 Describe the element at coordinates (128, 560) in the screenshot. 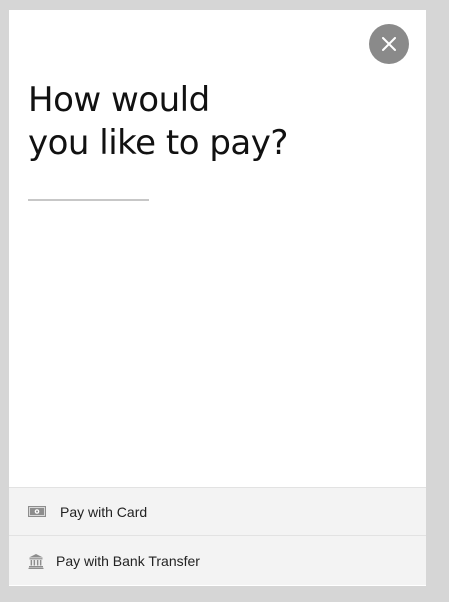

I see `pay-with-bank-transfer-label: Pay with Bank Transfer` at that location.